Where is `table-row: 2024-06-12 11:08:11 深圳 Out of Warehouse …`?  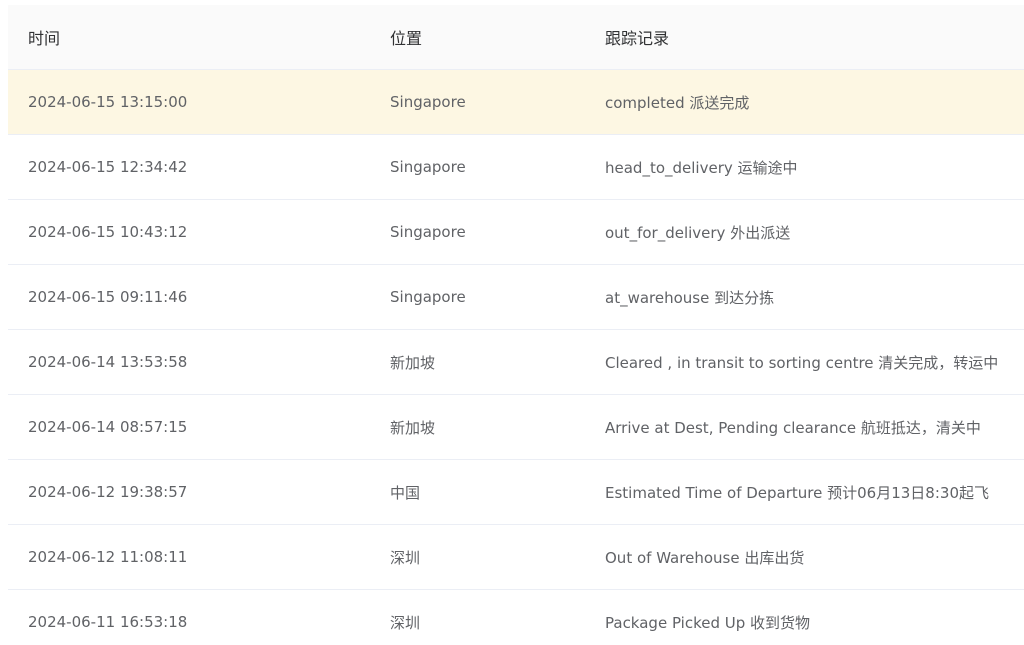
table-row: 2024-06-12 11:08:11 深圳 Out of Warehouse … is located at coordinates (516, 557).